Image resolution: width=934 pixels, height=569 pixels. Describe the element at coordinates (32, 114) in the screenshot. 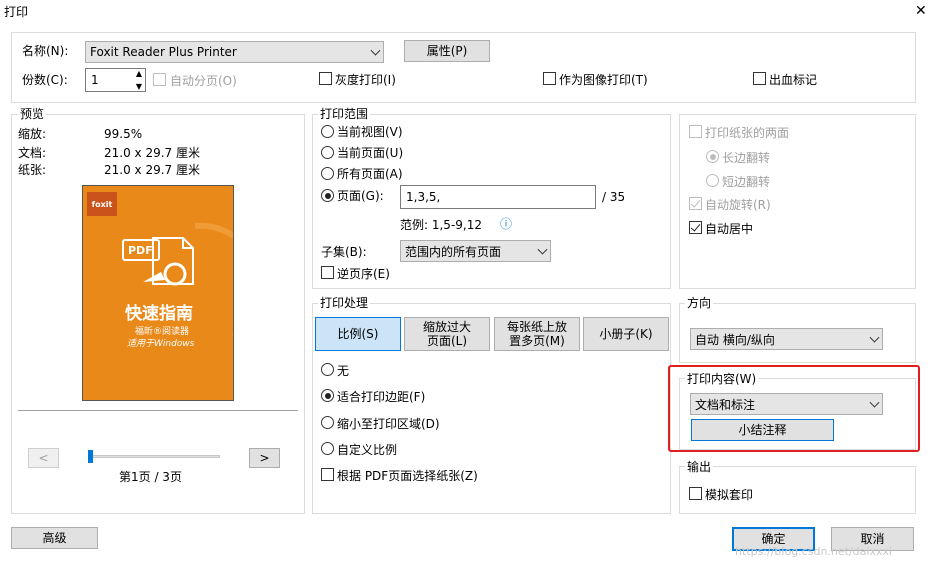

I see `preview-label: 预览` at that location.